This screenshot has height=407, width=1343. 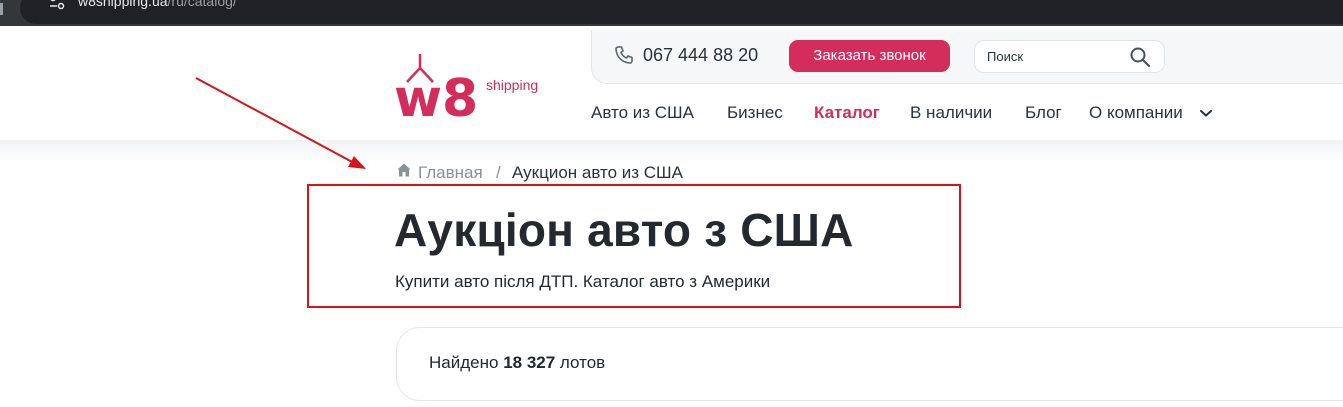 I want to click on breadcrumb-current: Аукцион авто из США, so click(x=597, y=172).